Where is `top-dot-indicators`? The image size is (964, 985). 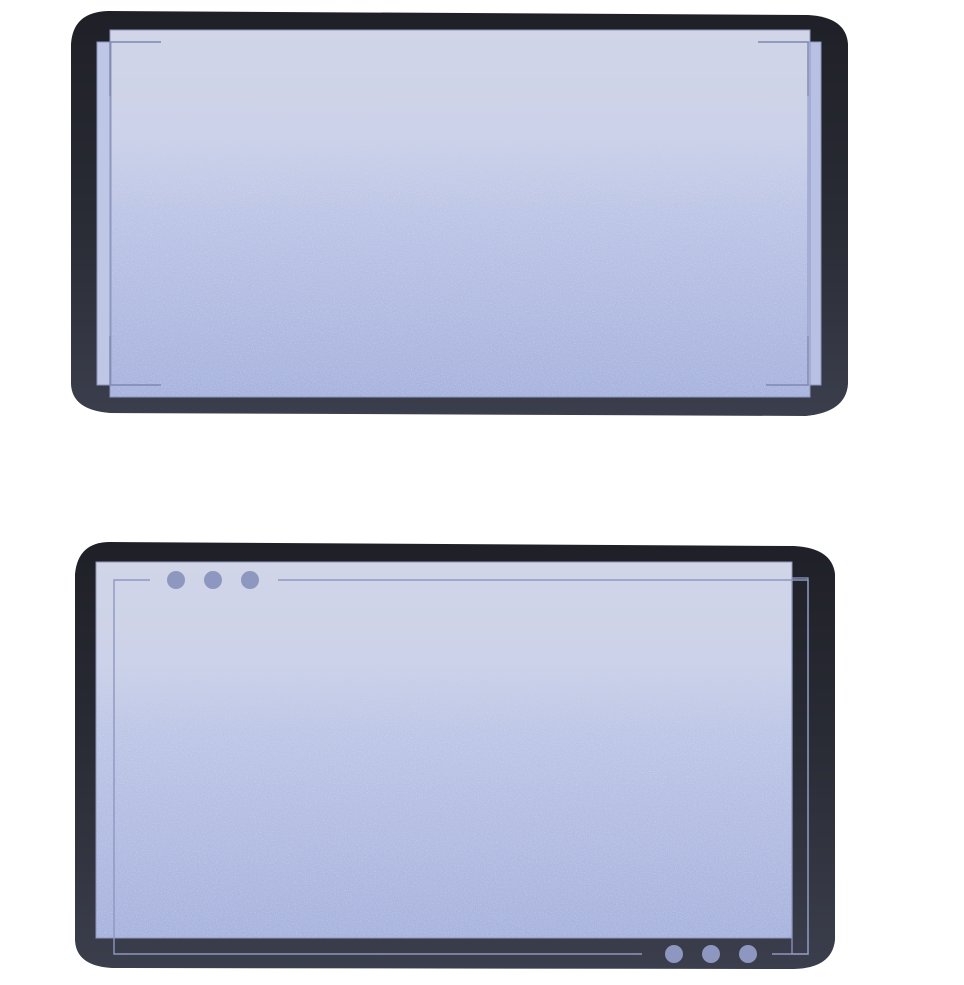
top-dot-indicators is located at coordinates (213, 580).